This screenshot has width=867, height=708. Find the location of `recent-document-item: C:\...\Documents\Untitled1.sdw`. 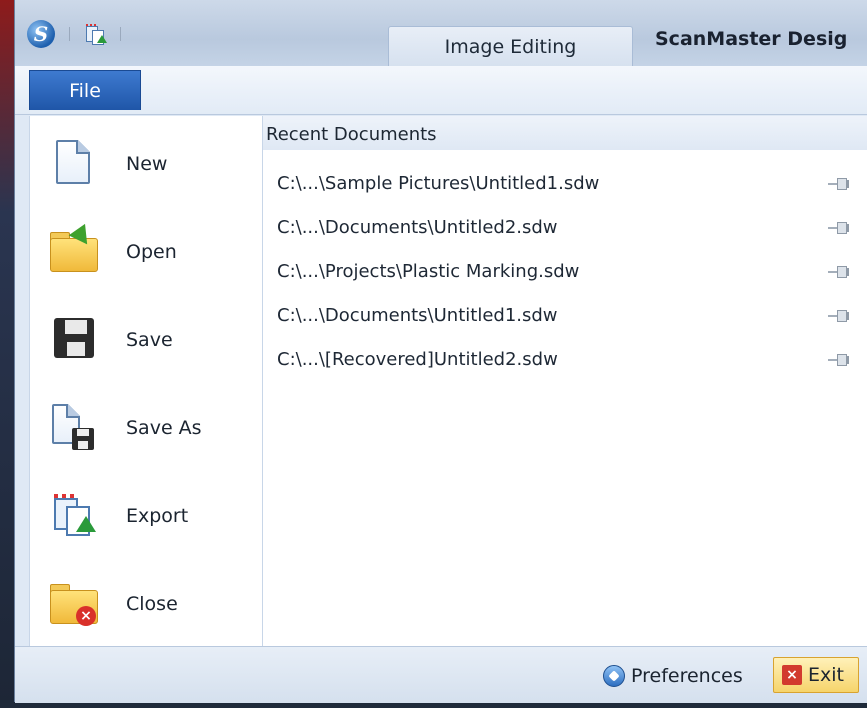

recent-document-item: C:\...\Documents\Untitled1.sdw is located at coordinates (572, 316).